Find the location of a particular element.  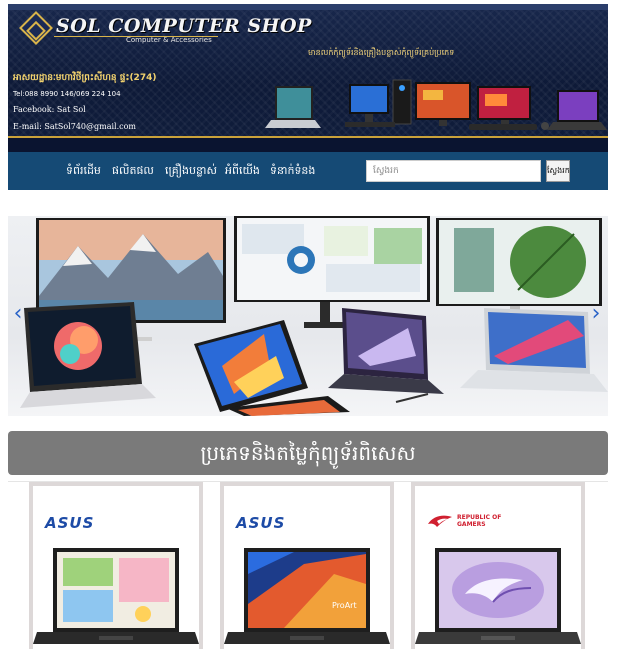

product-card: ASUS is located at coordinates (116, 565).